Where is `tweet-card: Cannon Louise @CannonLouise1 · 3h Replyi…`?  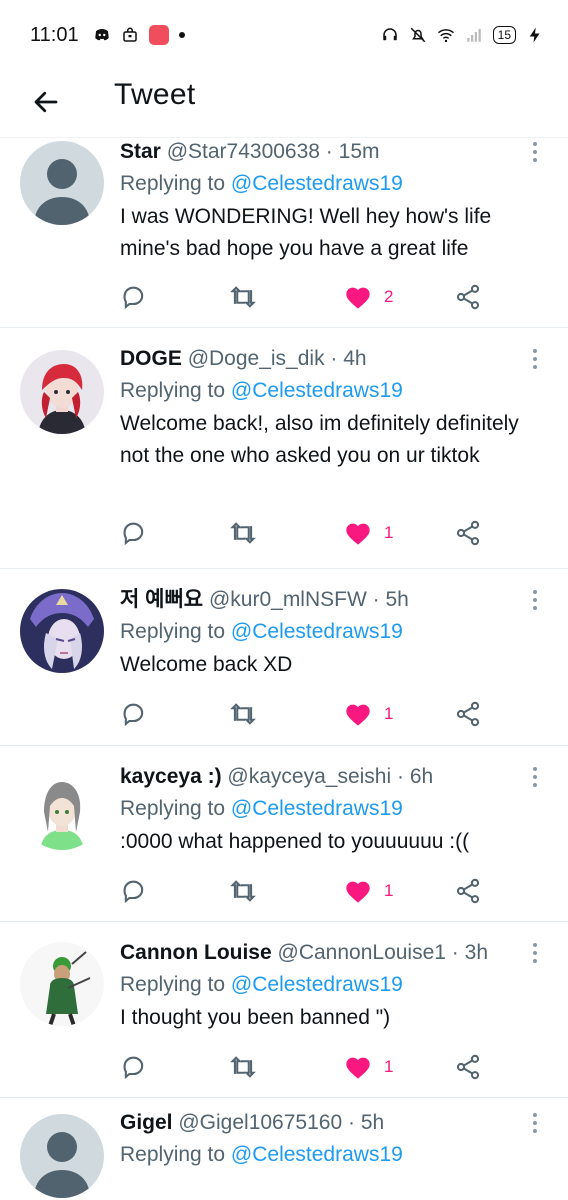 tweet-card: Cannon Louise @CannonLouise1 · 3h Replyi… is located at coordinates (284, 1010).